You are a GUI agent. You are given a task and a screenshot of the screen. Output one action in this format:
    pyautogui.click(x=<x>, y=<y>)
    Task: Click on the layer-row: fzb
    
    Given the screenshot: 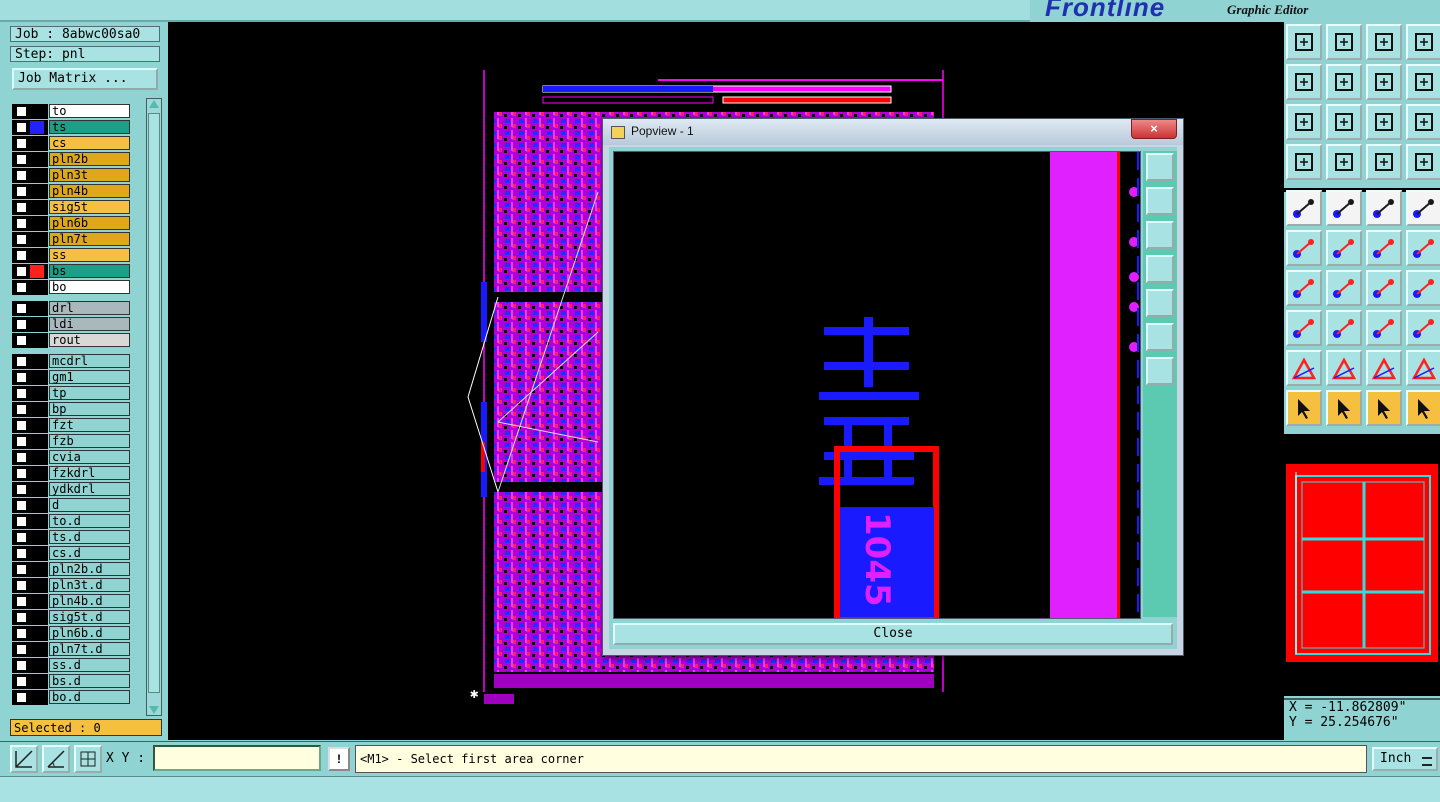 What is the action you would take?
    pyautogui.click(x=73, y=441)
    